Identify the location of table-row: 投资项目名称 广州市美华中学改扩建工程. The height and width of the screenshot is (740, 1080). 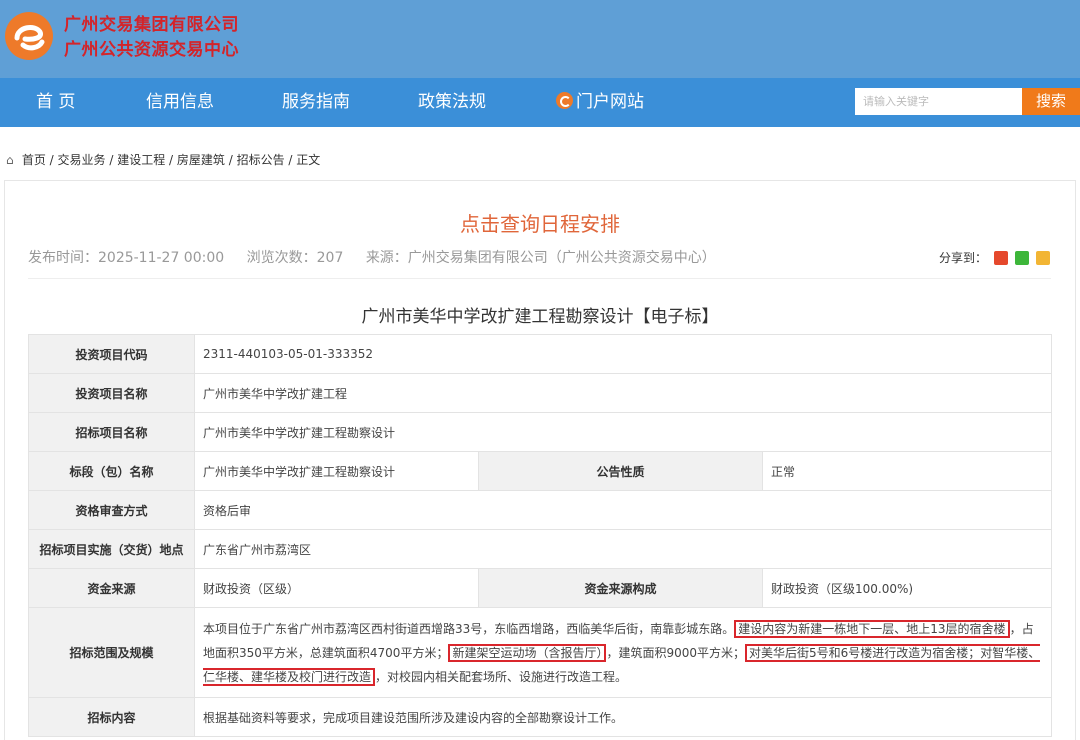
(540, 393).